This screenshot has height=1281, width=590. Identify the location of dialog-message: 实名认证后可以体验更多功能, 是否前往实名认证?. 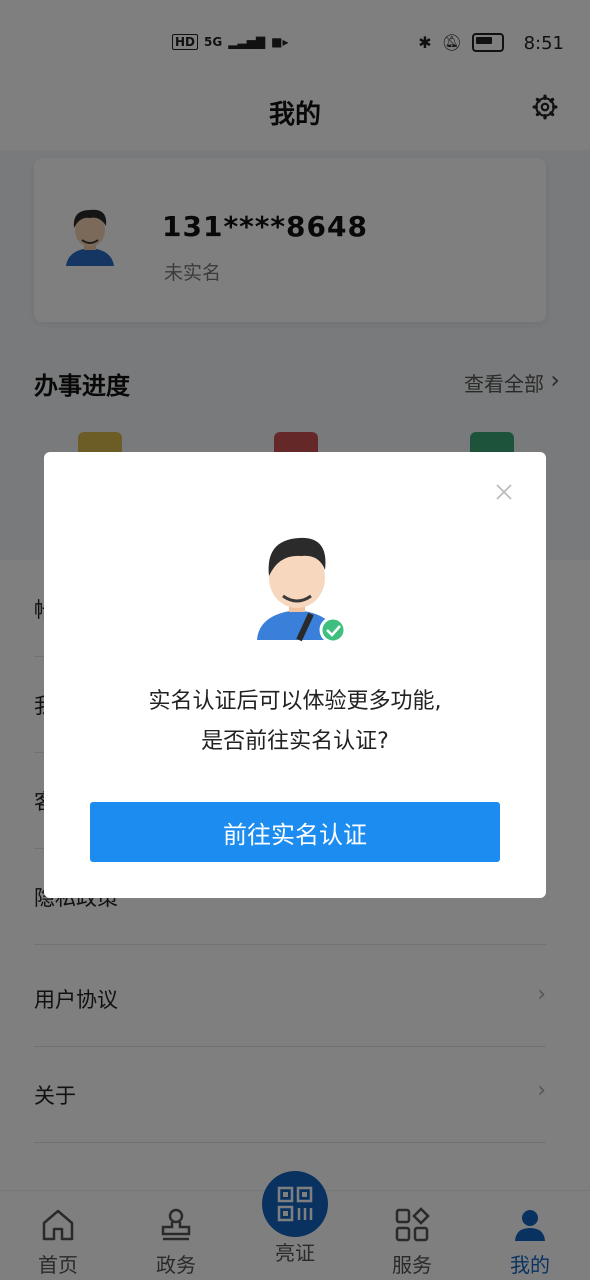
(295, 722).